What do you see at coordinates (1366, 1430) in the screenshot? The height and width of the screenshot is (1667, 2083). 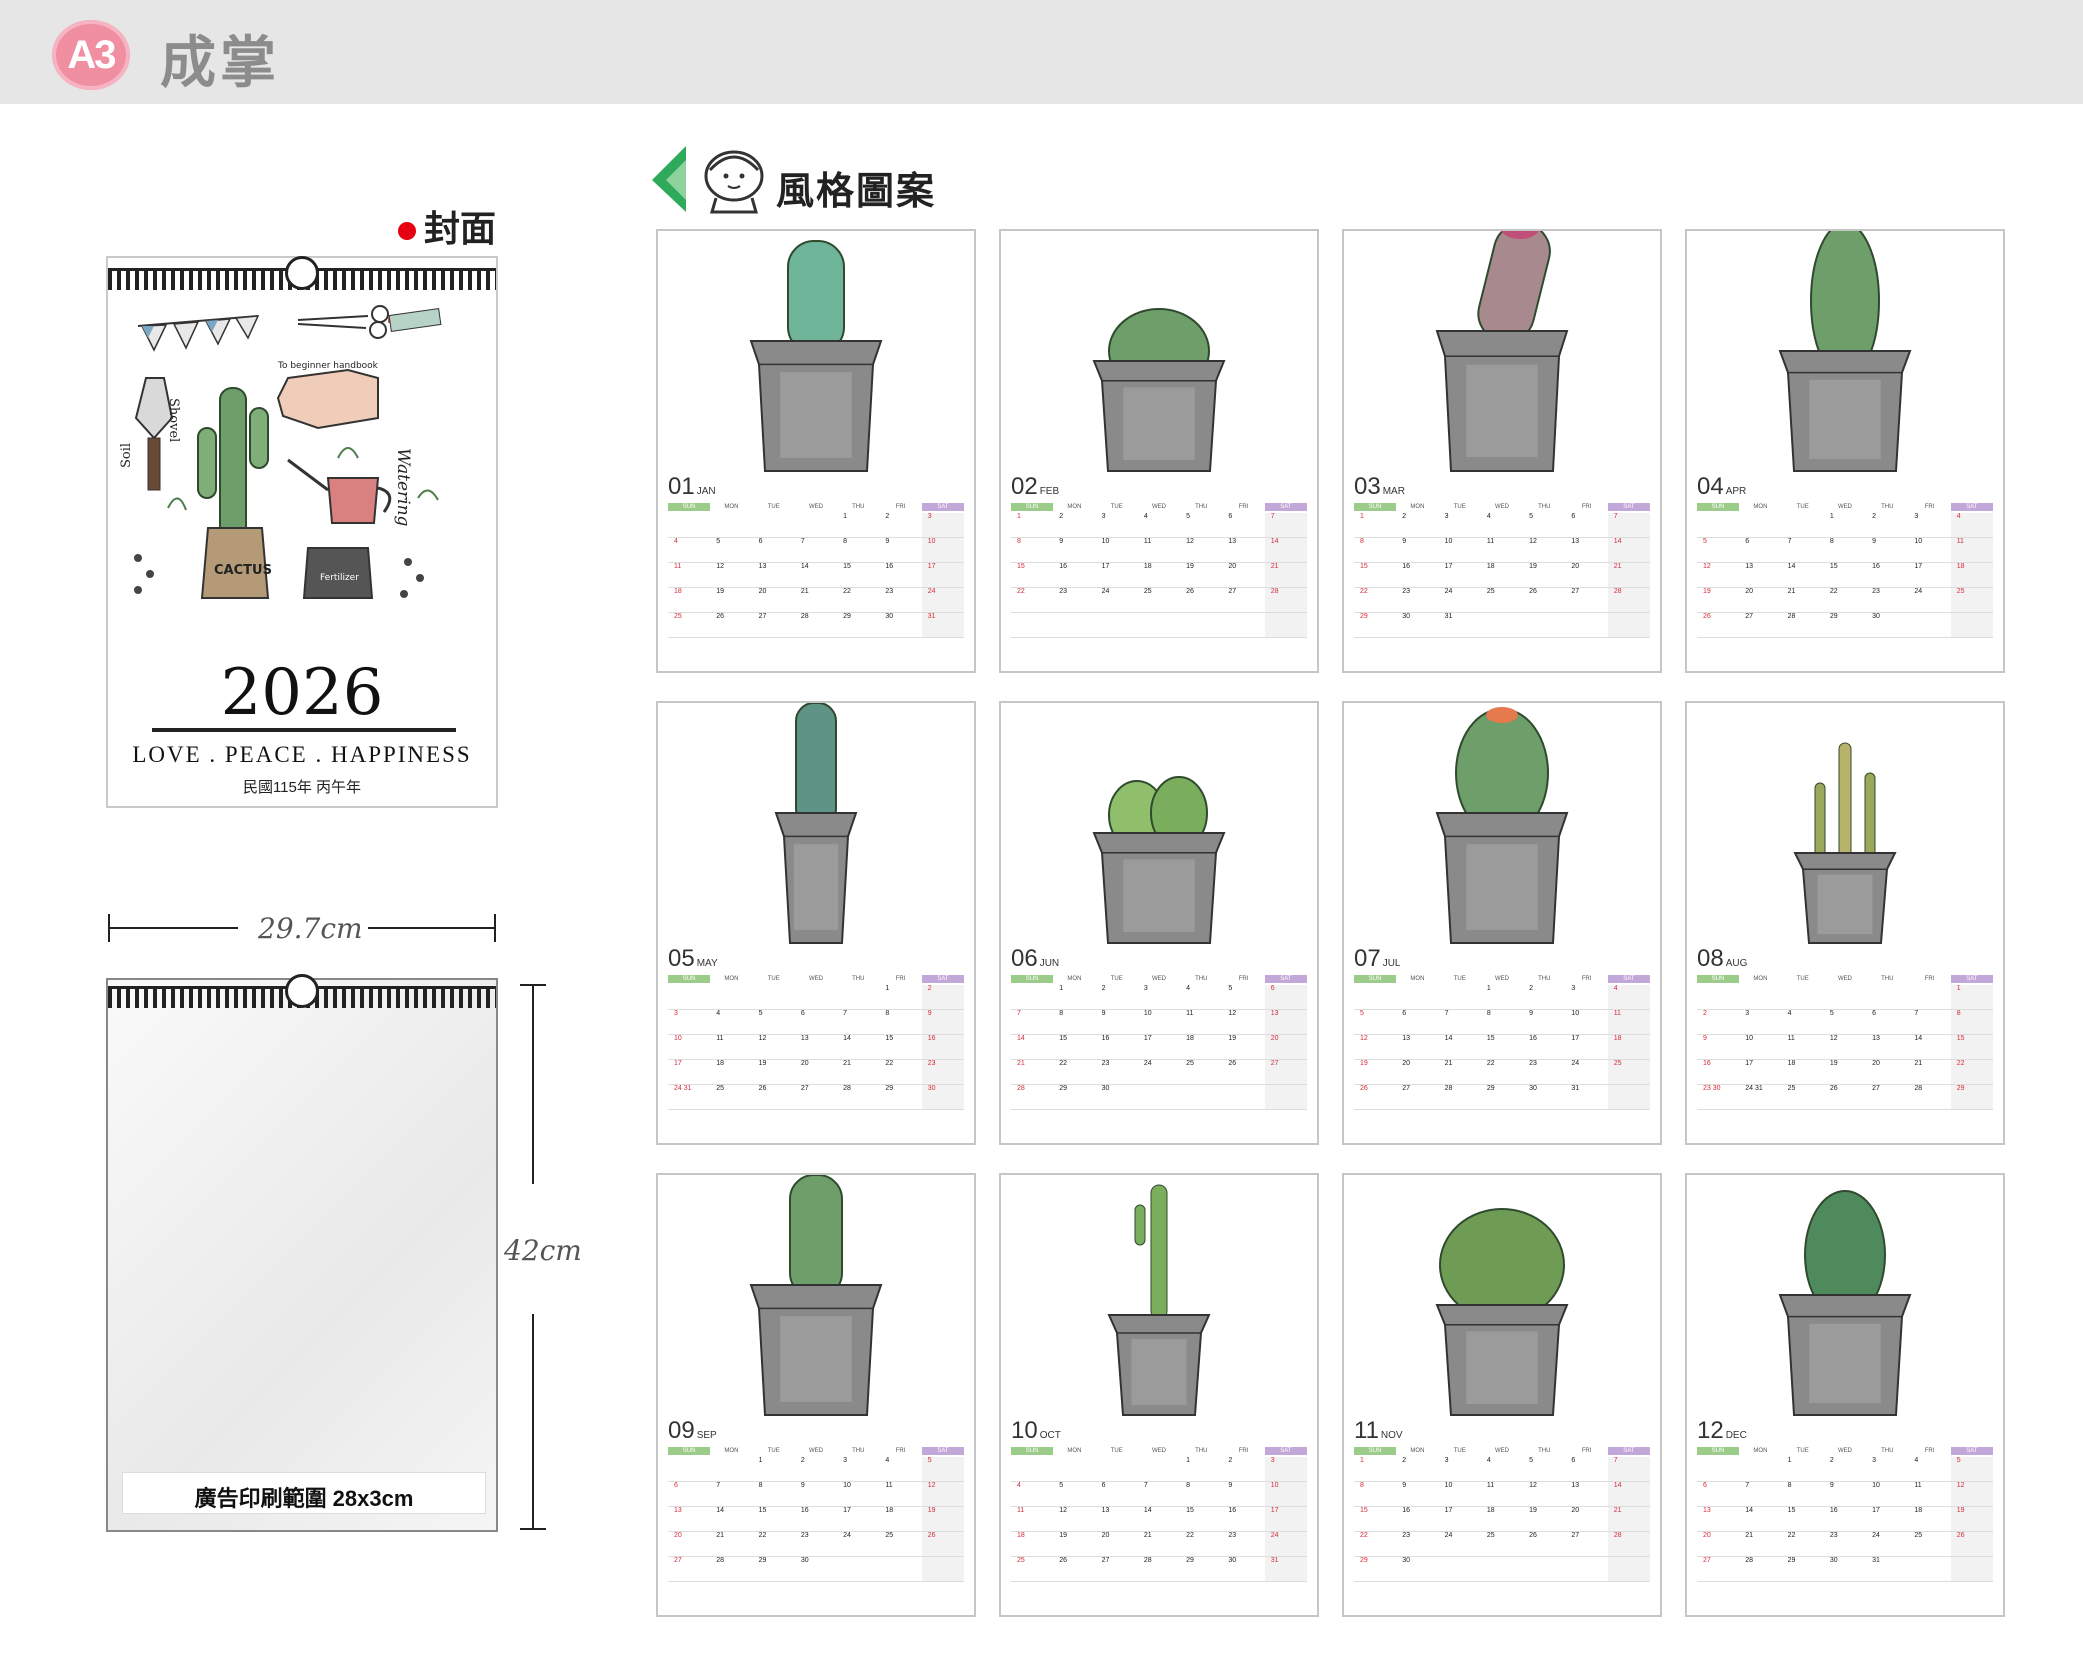 I see `month-number: 11` at bounding box center [1366, 1430].